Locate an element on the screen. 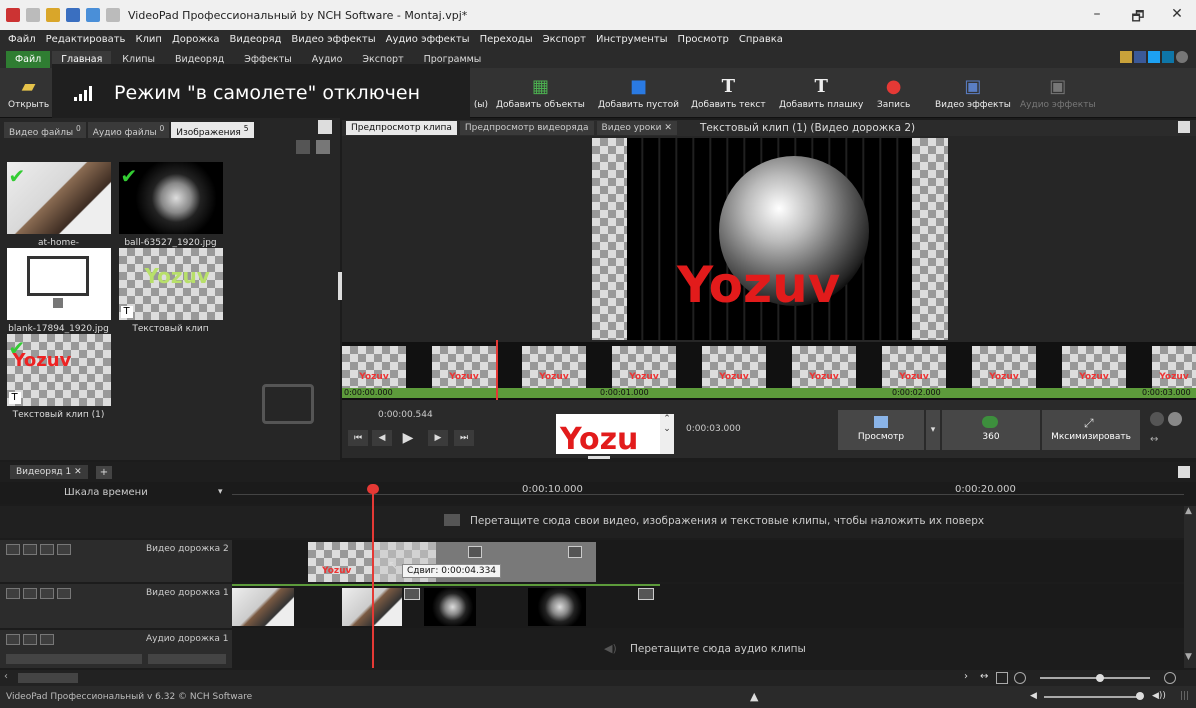 The image size is (1196, 708). linkedin-icon is located at coordinates (1168, 57).